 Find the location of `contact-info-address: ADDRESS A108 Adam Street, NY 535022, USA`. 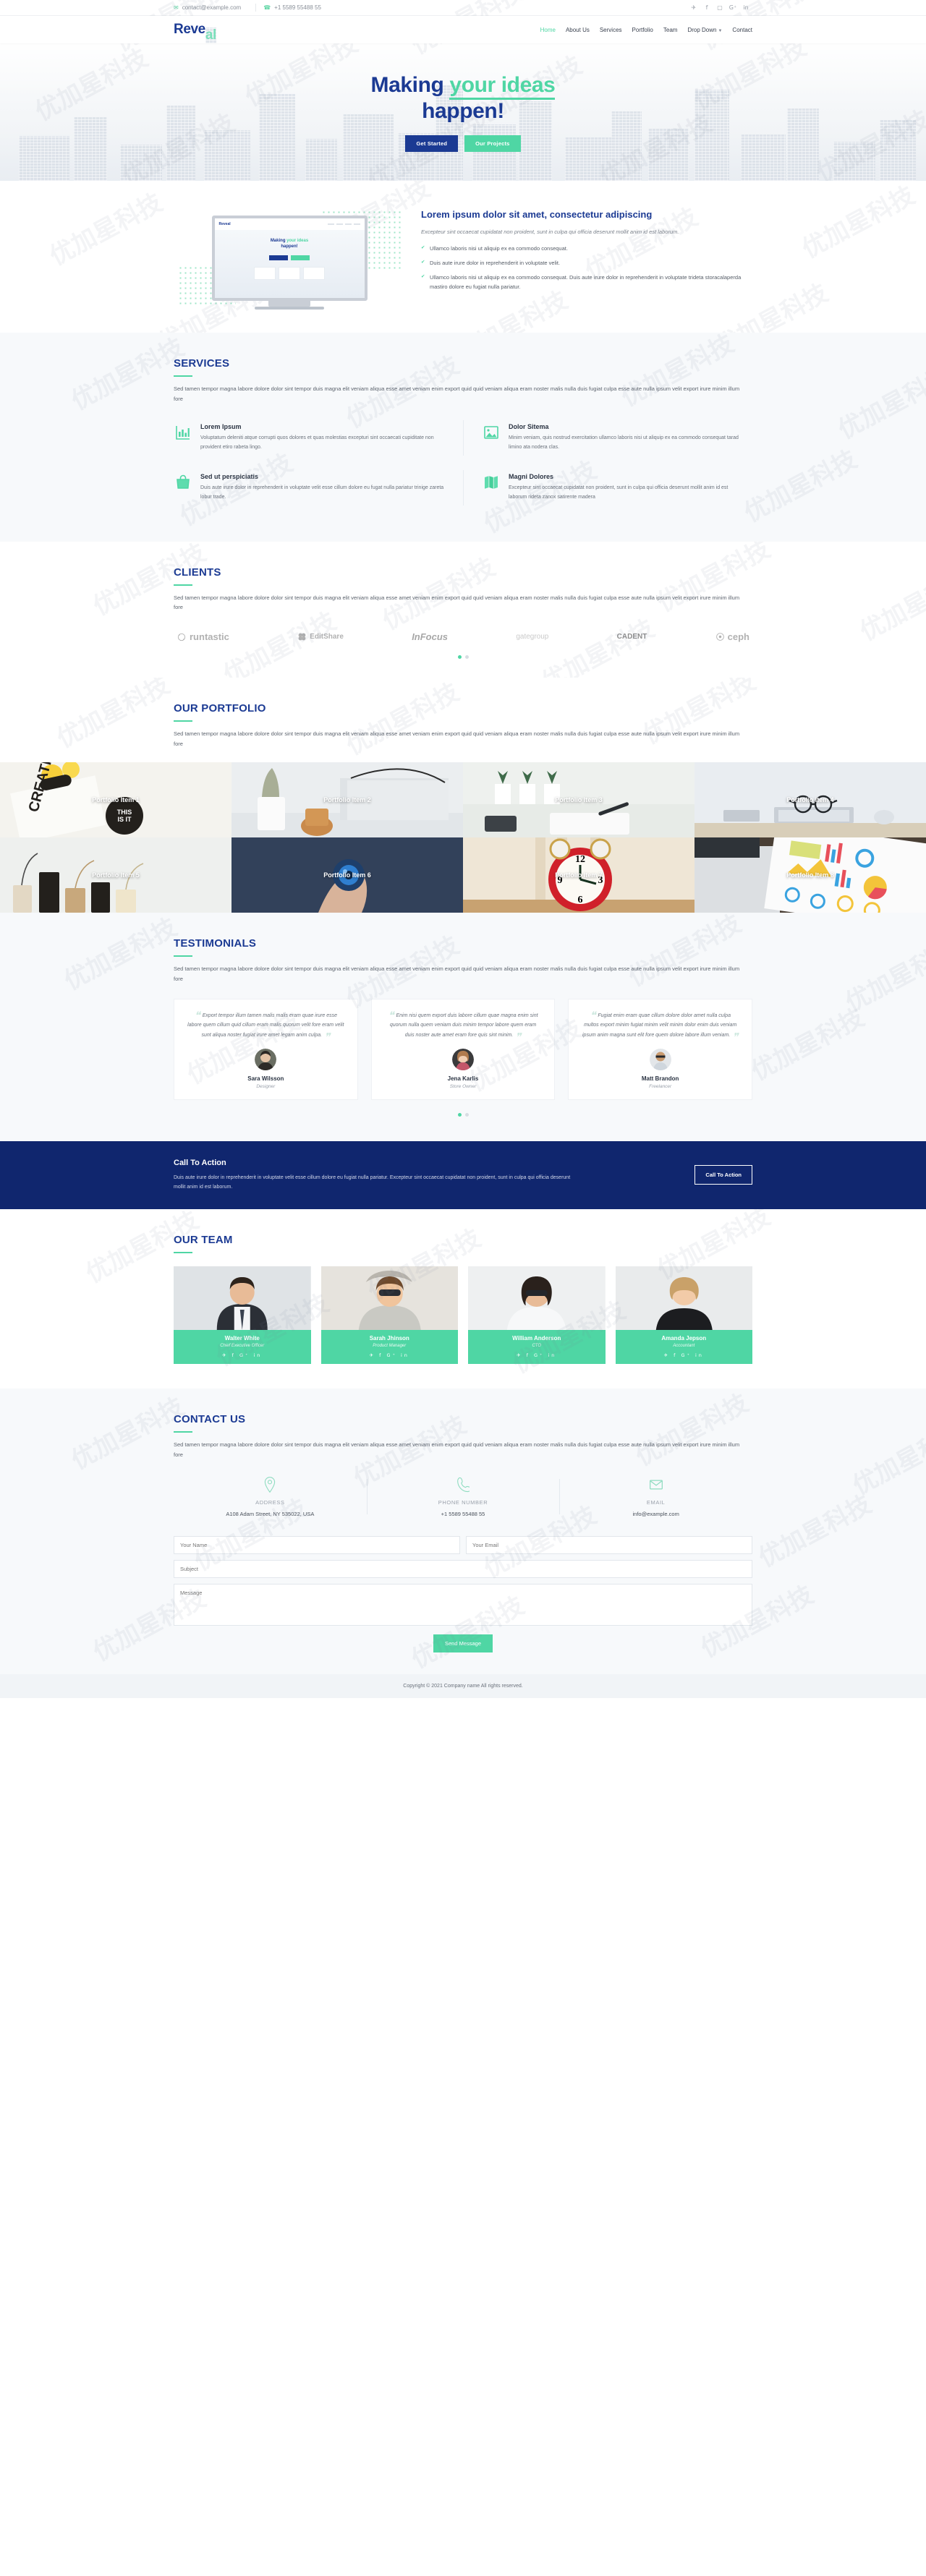

contact-info-address: ADDRESS A108 Adam Street, NY 535022, USA is located at coordinates (270, 1497).